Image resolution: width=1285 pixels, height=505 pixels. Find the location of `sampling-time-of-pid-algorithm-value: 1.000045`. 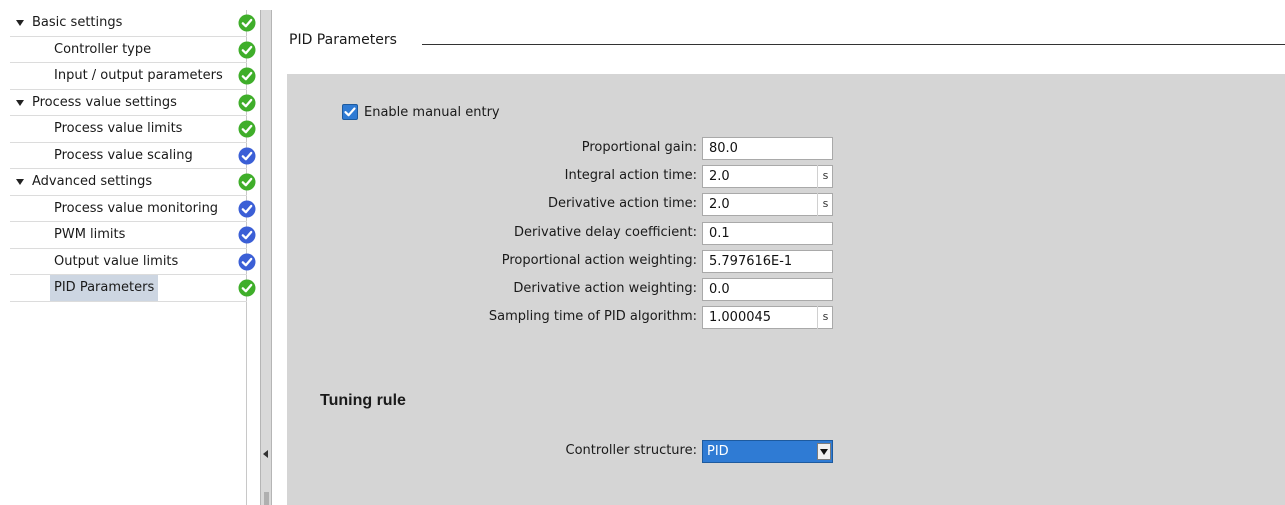

sampling-time-of-pid-algorithm-value: 1.000045 is located at coordinates (740, 318).